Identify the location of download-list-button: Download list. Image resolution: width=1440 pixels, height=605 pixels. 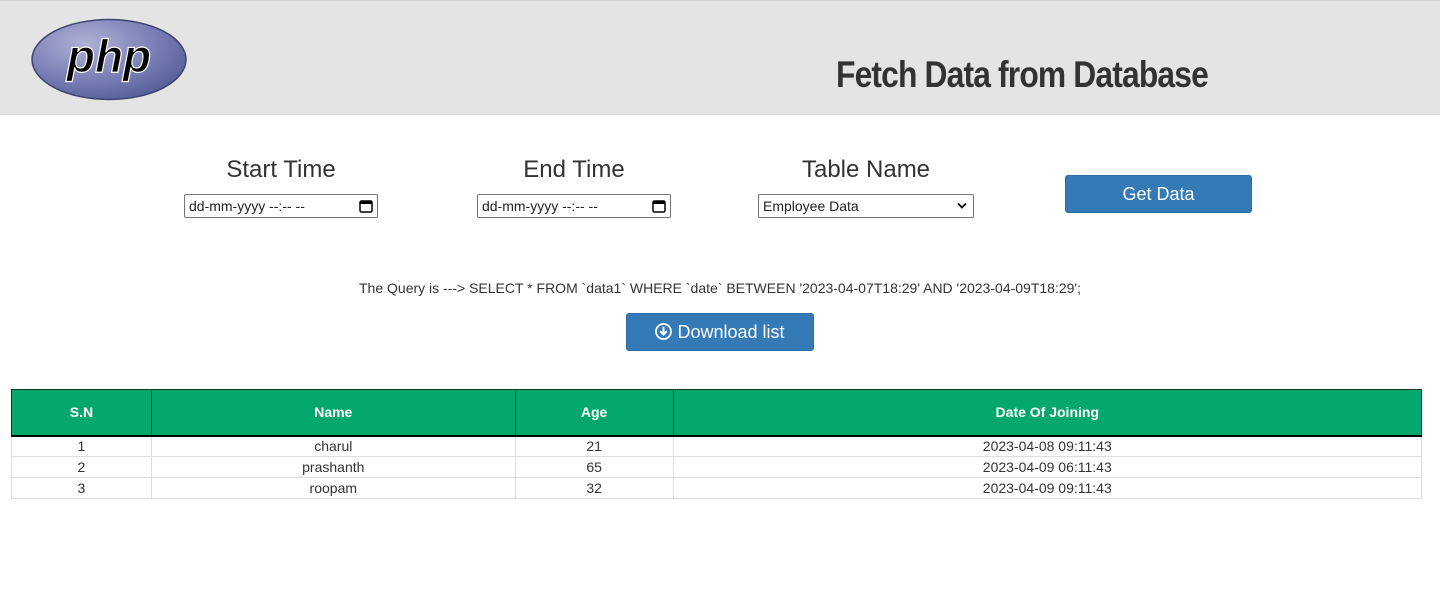
(720, 332).